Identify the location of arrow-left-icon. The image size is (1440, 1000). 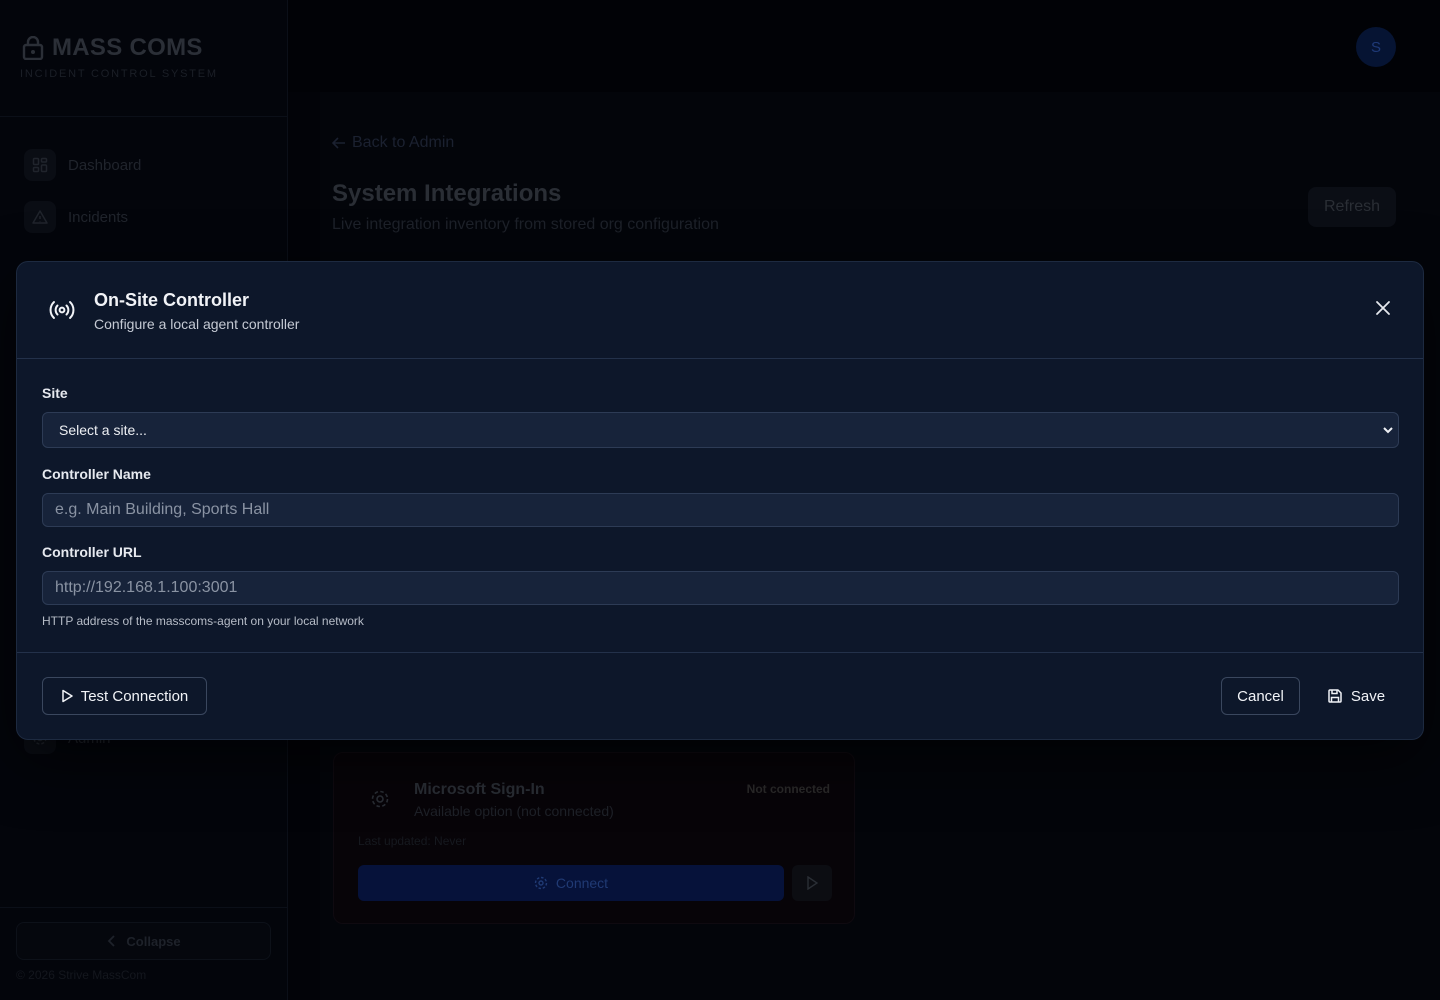
(338, 143).